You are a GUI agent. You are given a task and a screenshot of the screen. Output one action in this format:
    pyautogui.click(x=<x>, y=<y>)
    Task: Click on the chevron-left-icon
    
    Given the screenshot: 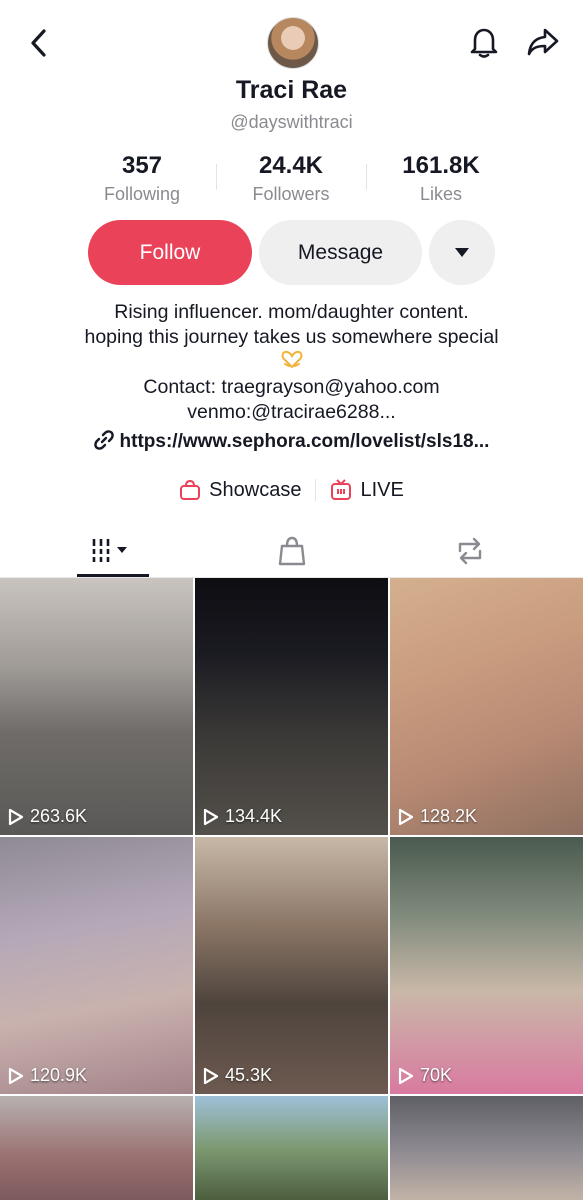 What is the action you would take?
    pyautogui.click(x=38, y=43)
    